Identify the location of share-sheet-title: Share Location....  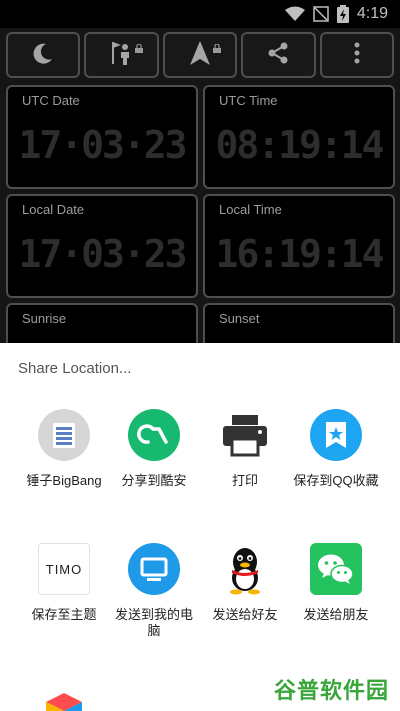
(75, 368).